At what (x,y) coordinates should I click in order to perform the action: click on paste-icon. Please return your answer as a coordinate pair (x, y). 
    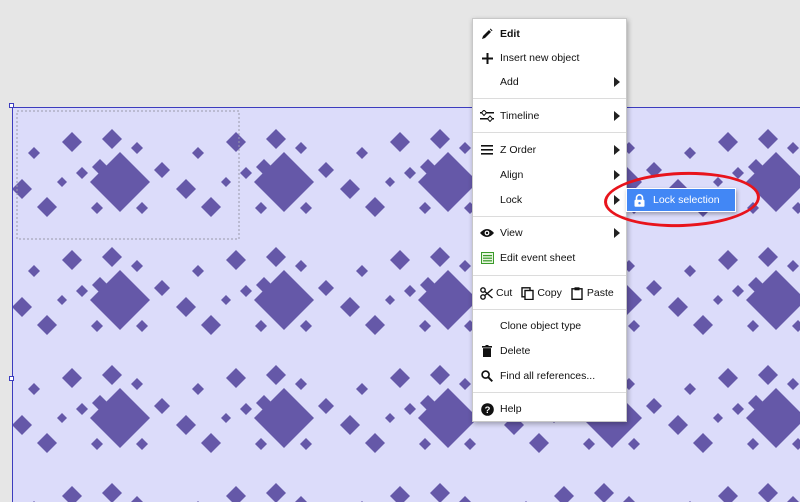
    Looking at the image, I should click on (577, 293).